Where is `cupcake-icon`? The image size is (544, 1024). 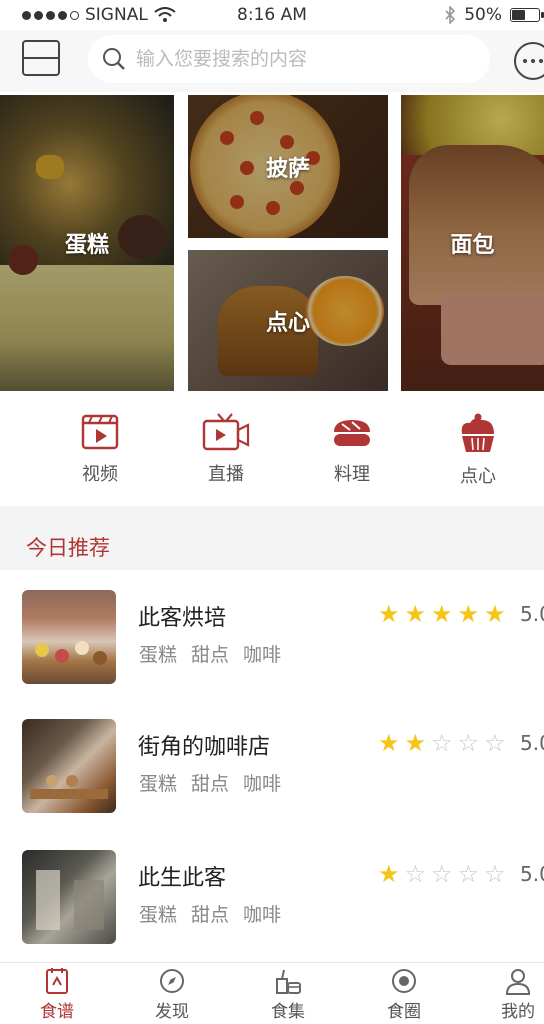
cupcake-icon is located at coordinates (477, 432).